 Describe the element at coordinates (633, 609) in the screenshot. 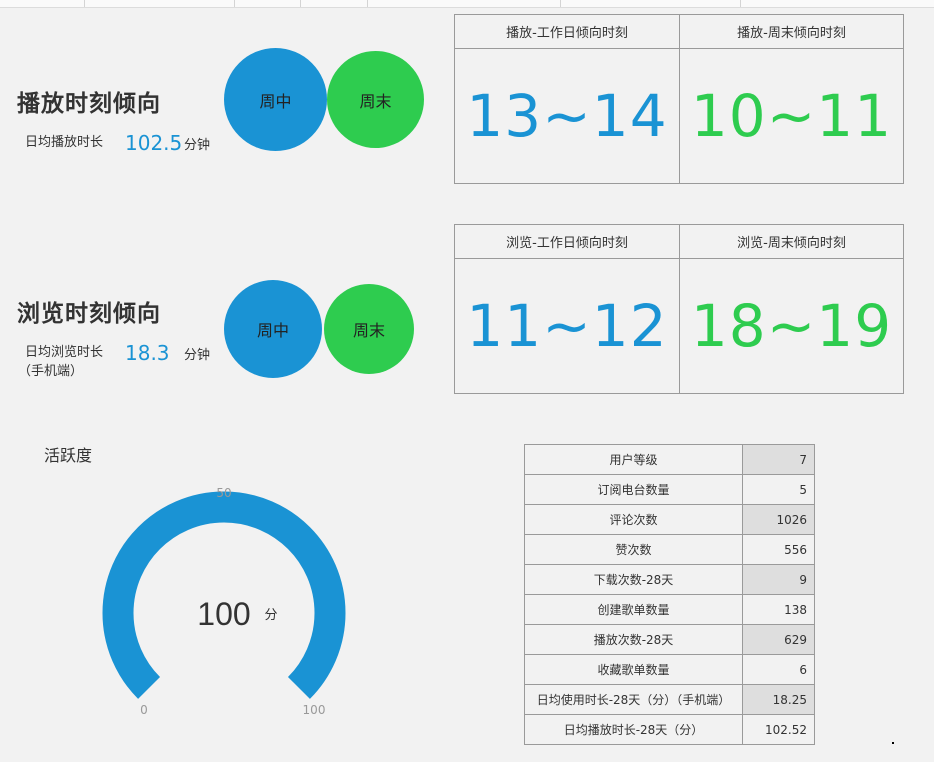

I see `stat-label-cell: 创建歌单数量` at that location.